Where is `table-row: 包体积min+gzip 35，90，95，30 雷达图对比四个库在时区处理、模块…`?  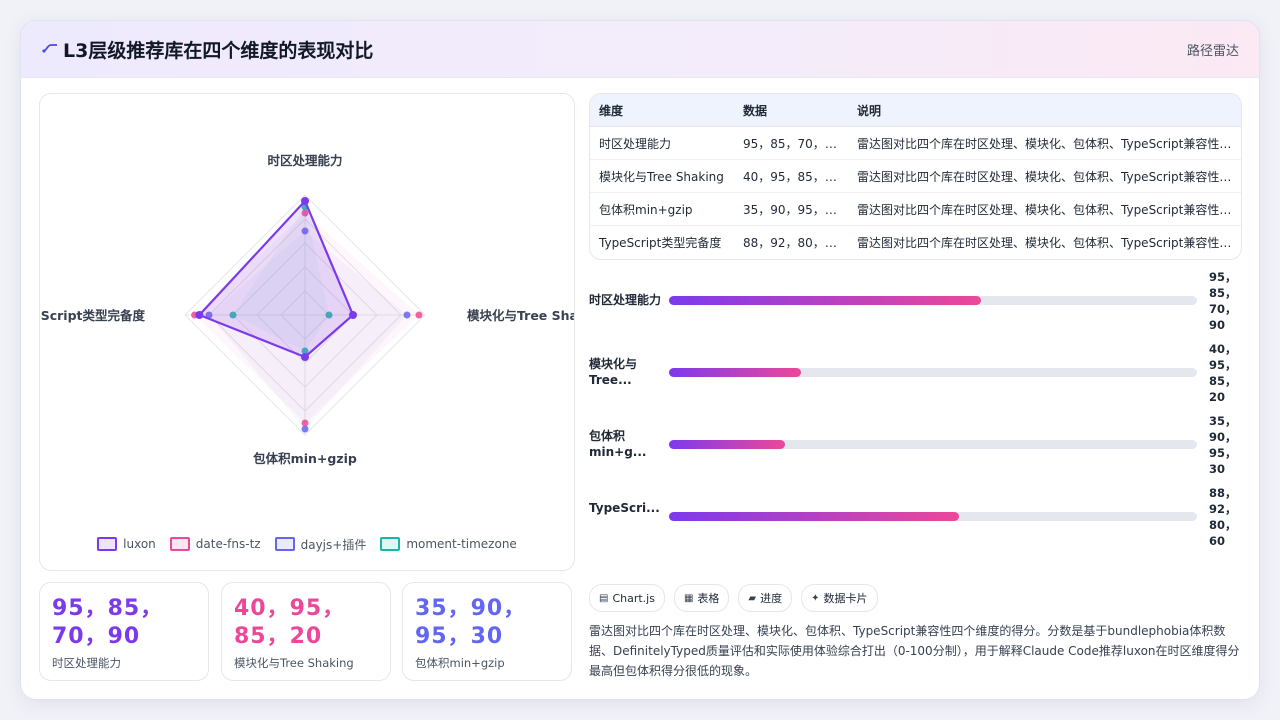 table-row: 包体积min+gzip 35，90，95，30 雷达图对比四个库在时区处理、模块… is located at coordinates (915, 209).